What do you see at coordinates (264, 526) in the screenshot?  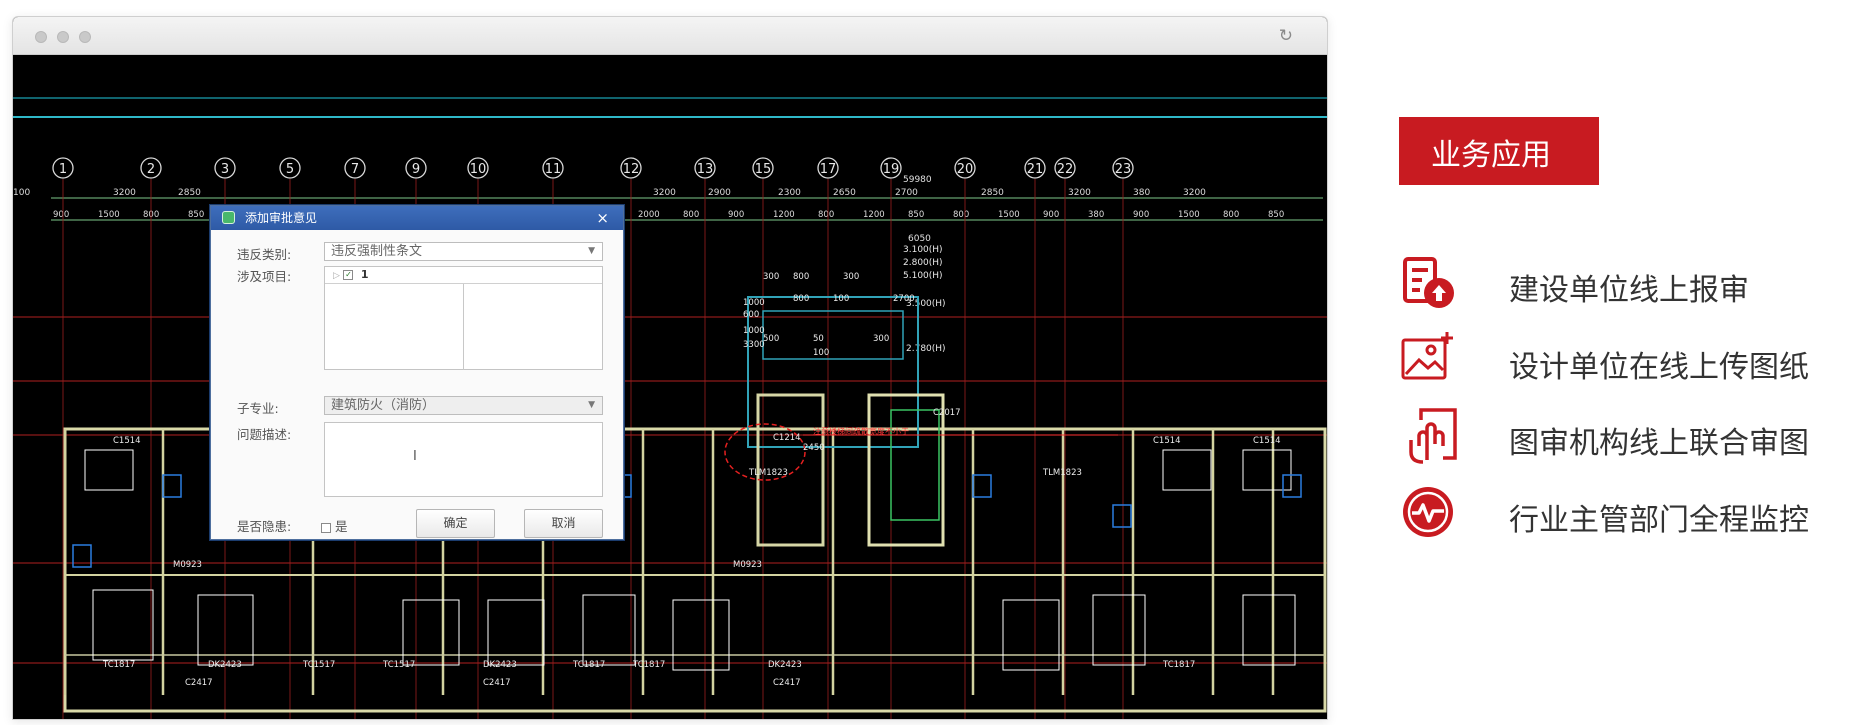 I see `hidden-danger-label: 是否隐患:` at bounding box center [264, 526].